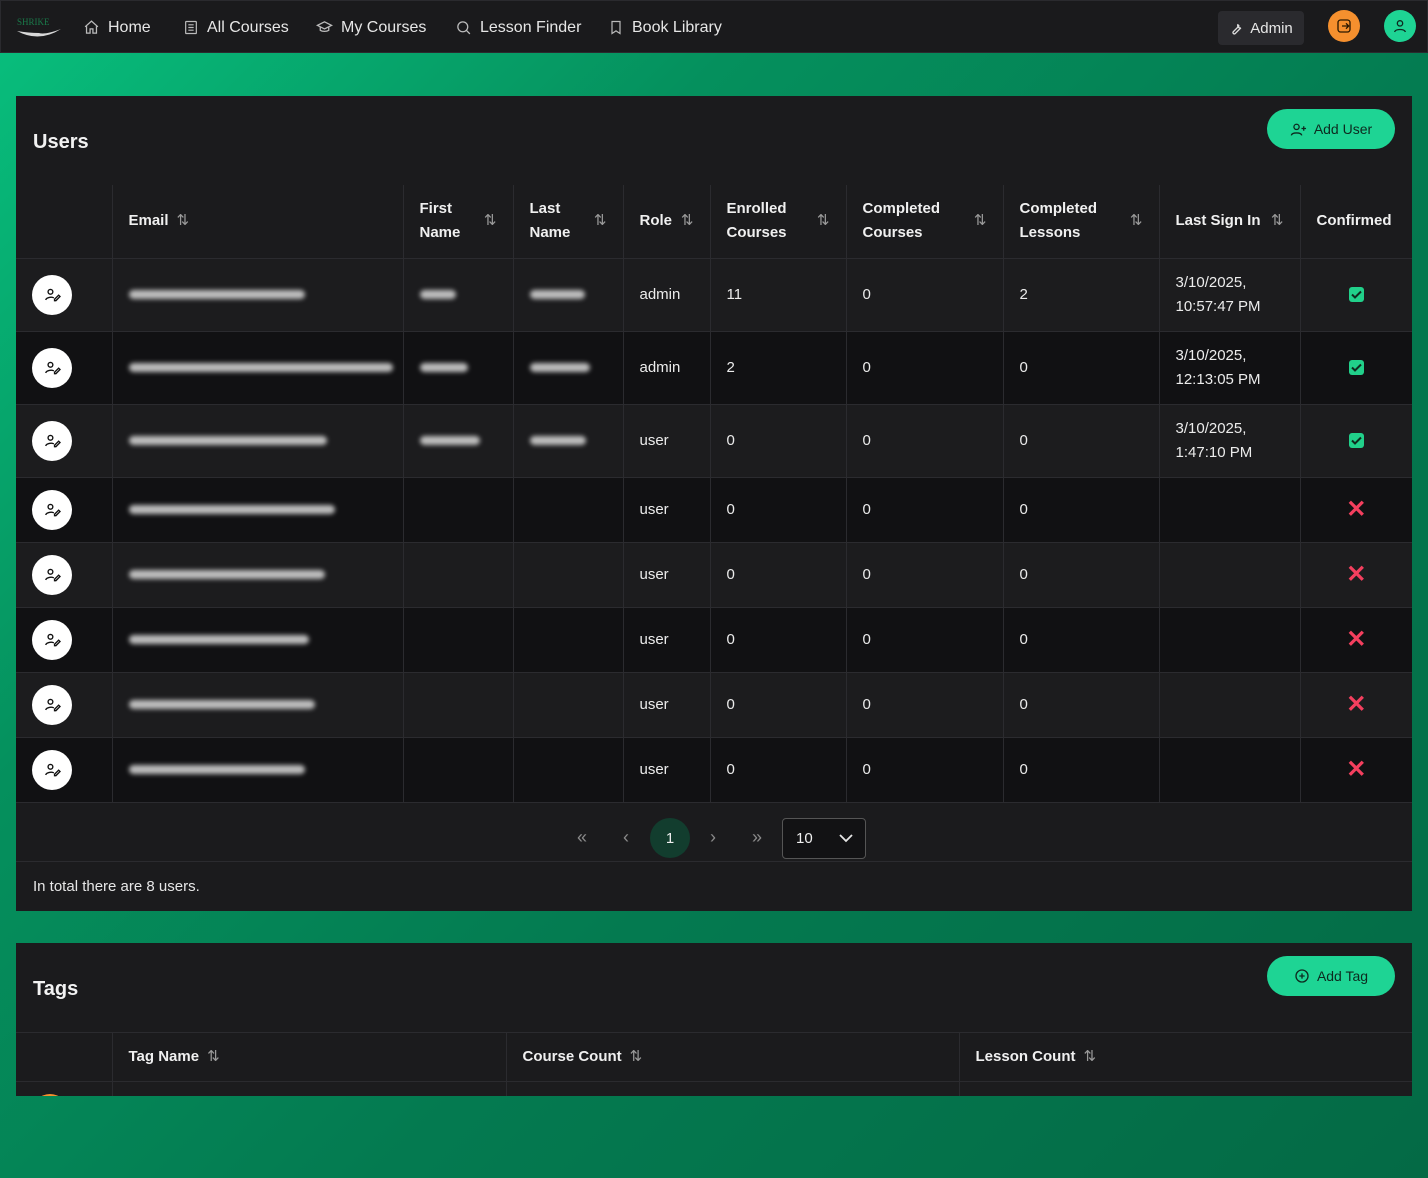 The width and height of the screenshot is (1428, 1178). What do you see at coordinates (518, 27) in the screenshot?
I see `nav-lesson-finder: Lesson Finder` at bounding box center [518, 27].